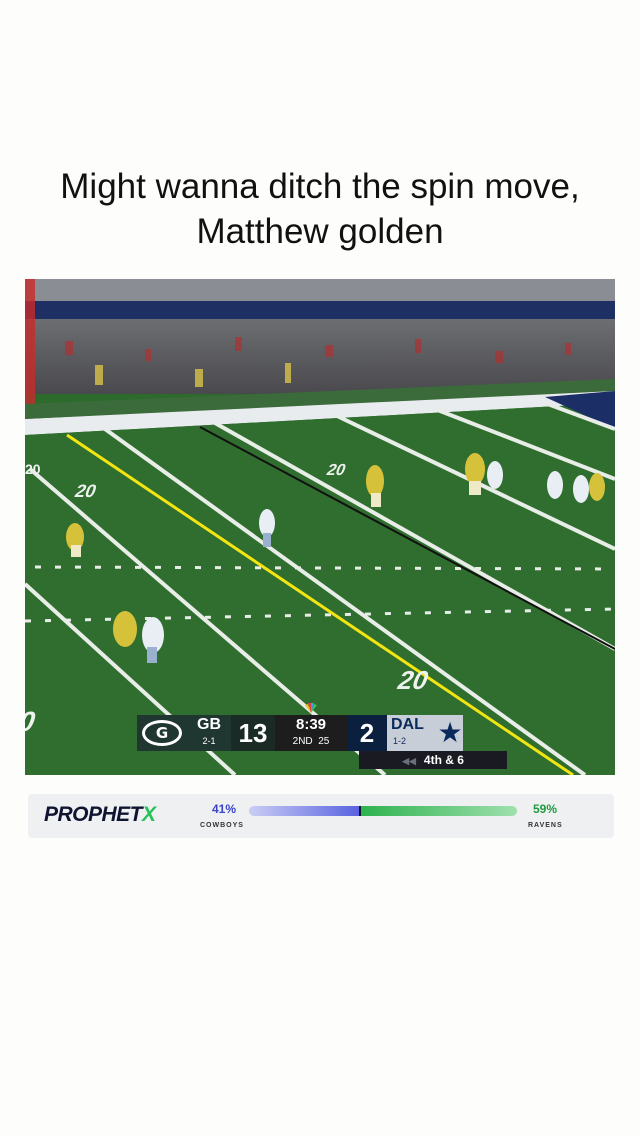  I want to click on prophetx-logo: PROPHETX, so click(100, 814).